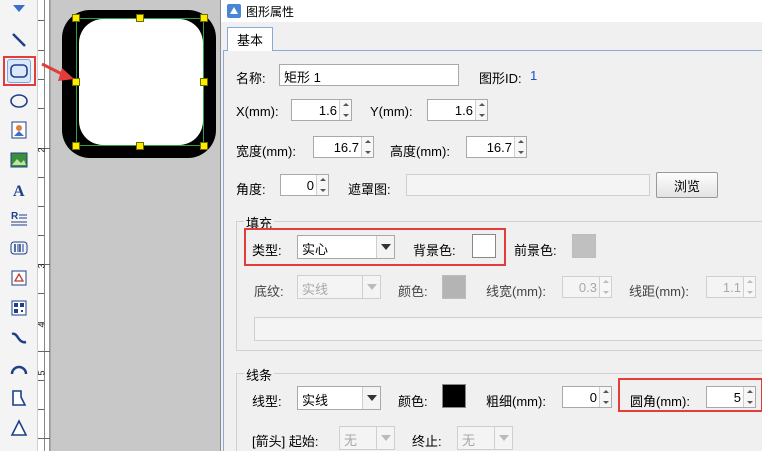 The image size is (762, 451). I want to click on shapes-icon, so click(19, 8).